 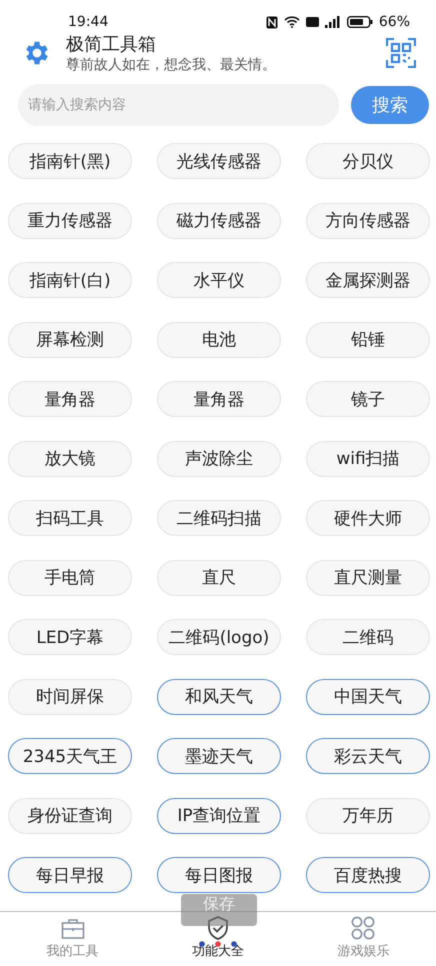 I want to click on tool-button: 时间屏保, so click(x=70, y=696).